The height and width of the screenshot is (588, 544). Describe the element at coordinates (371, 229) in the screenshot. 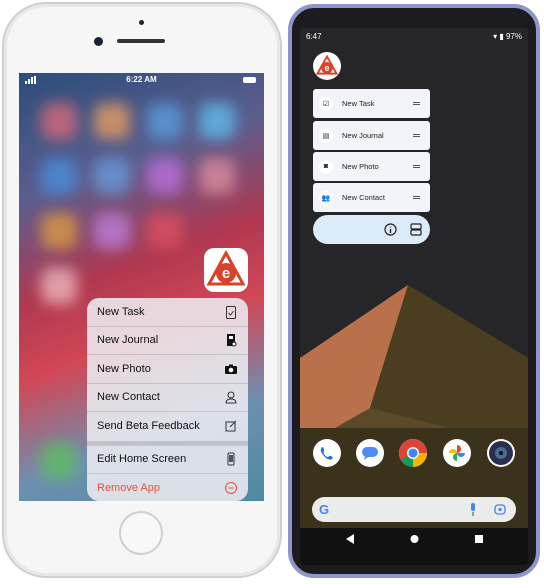

I see `app-options-pill` at that location.